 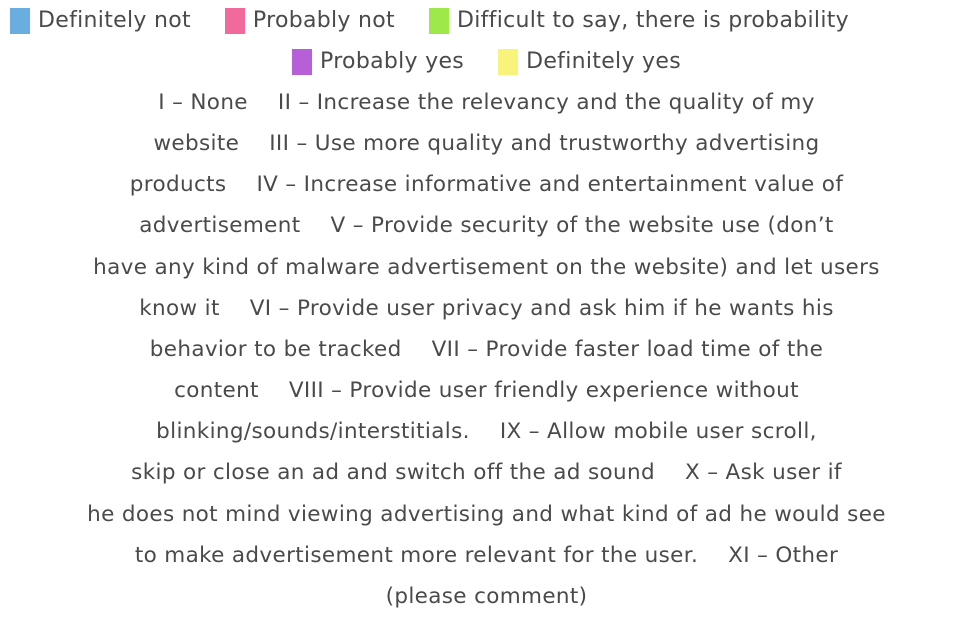 What do you see at coordinates (179, 308) in the screenshot?
I see `note-text: know it` at bounding box center [179, 308].